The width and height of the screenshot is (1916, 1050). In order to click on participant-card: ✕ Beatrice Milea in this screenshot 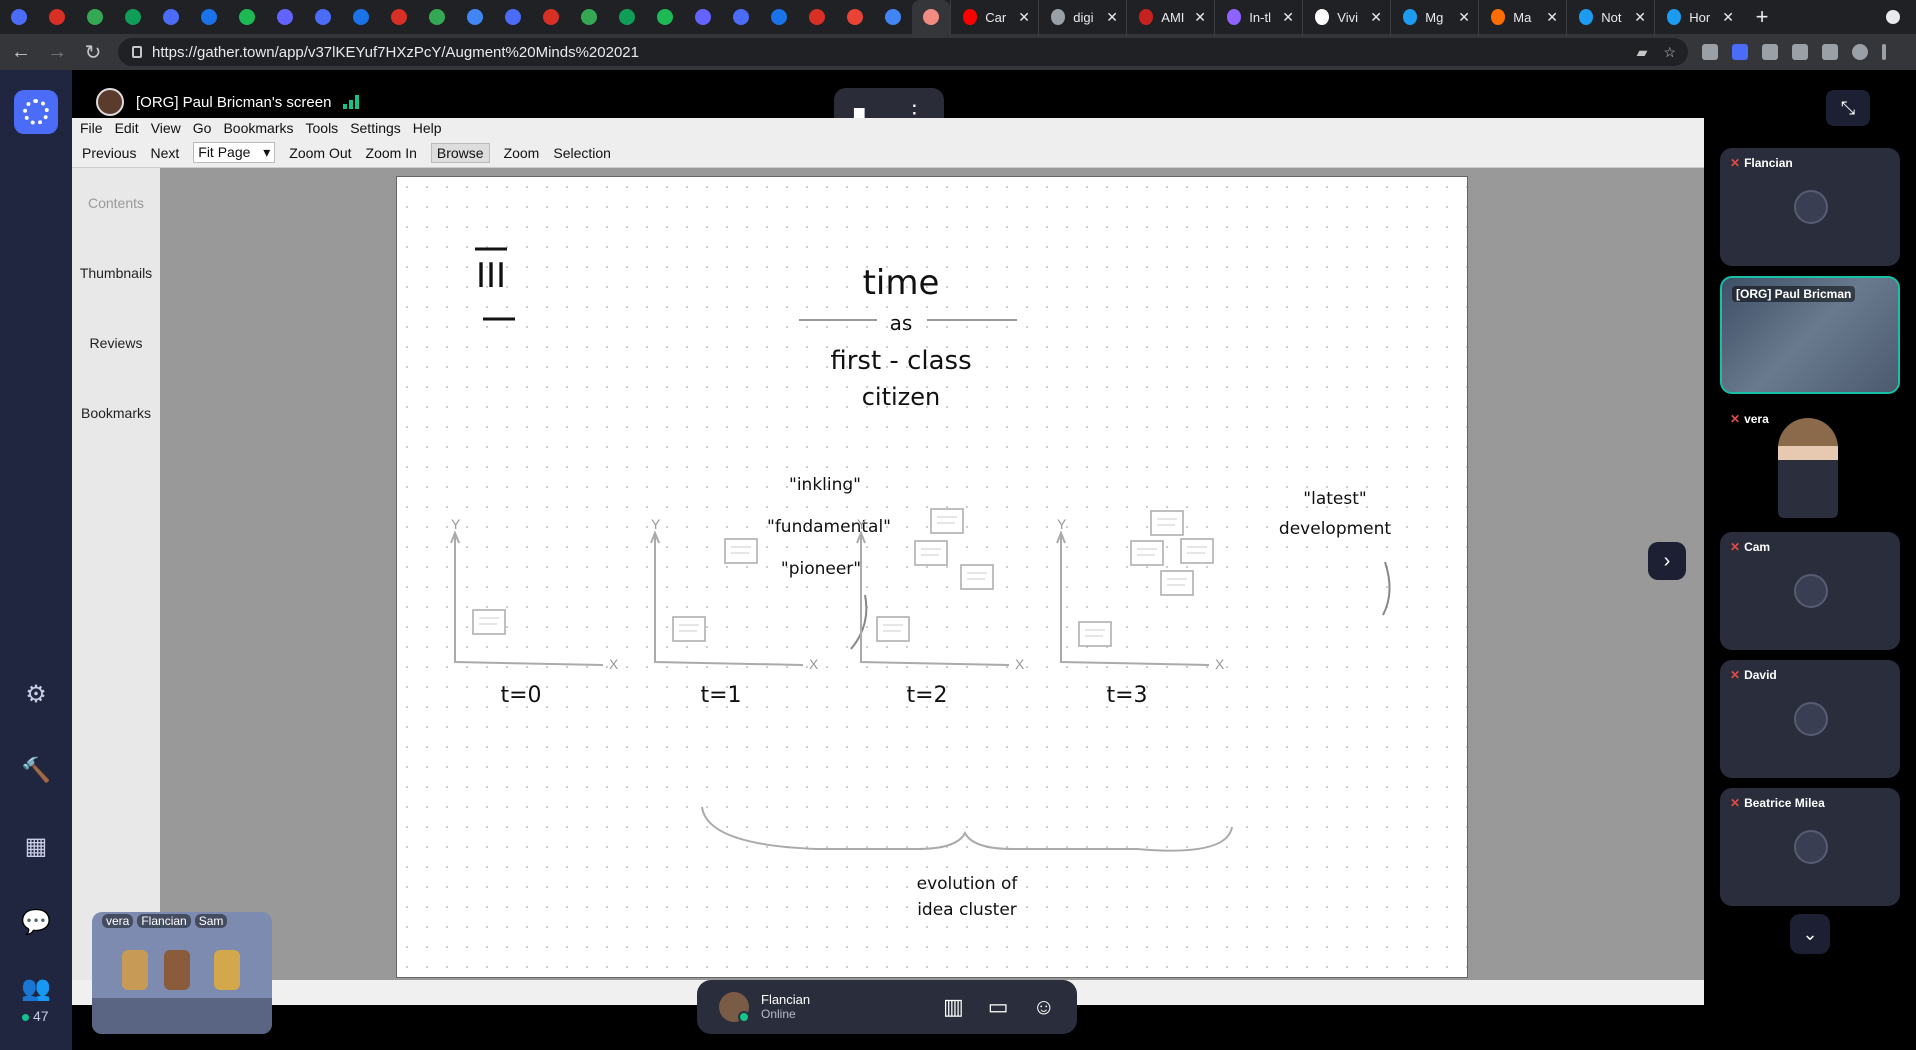, I will do `click(1810, 847)`.